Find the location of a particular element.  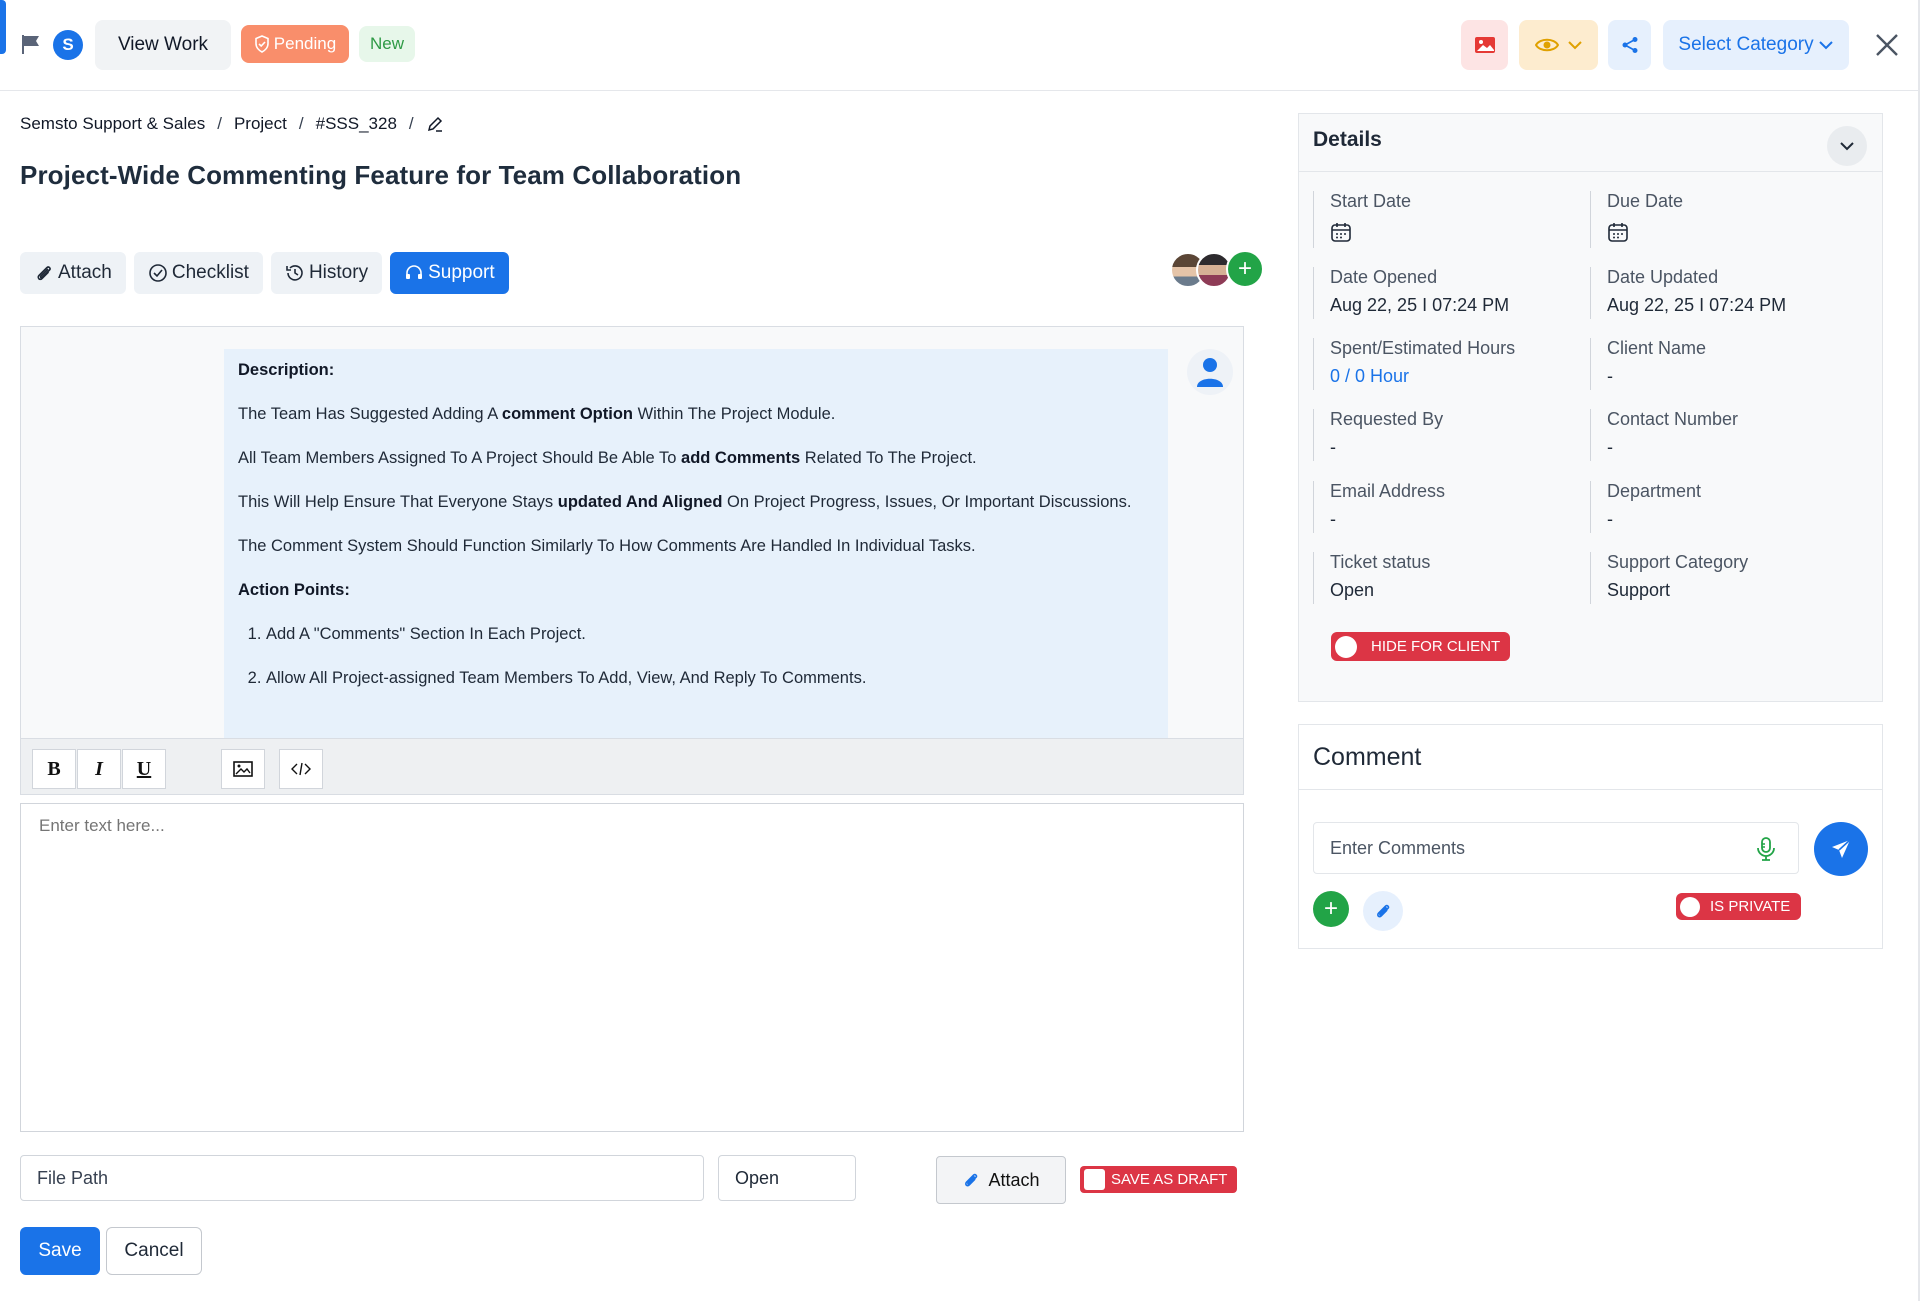

breadcrumb-project: Project is located at coordinates (260, 124).